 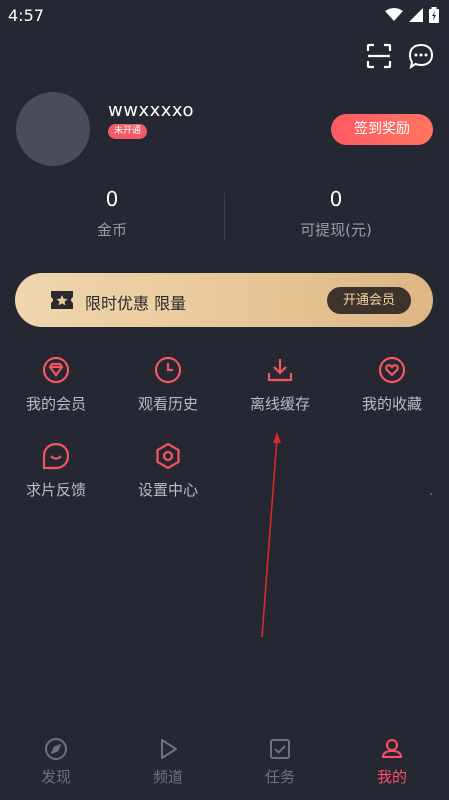 I want to click on coins-label: 金币, so click(x=111, y=230).